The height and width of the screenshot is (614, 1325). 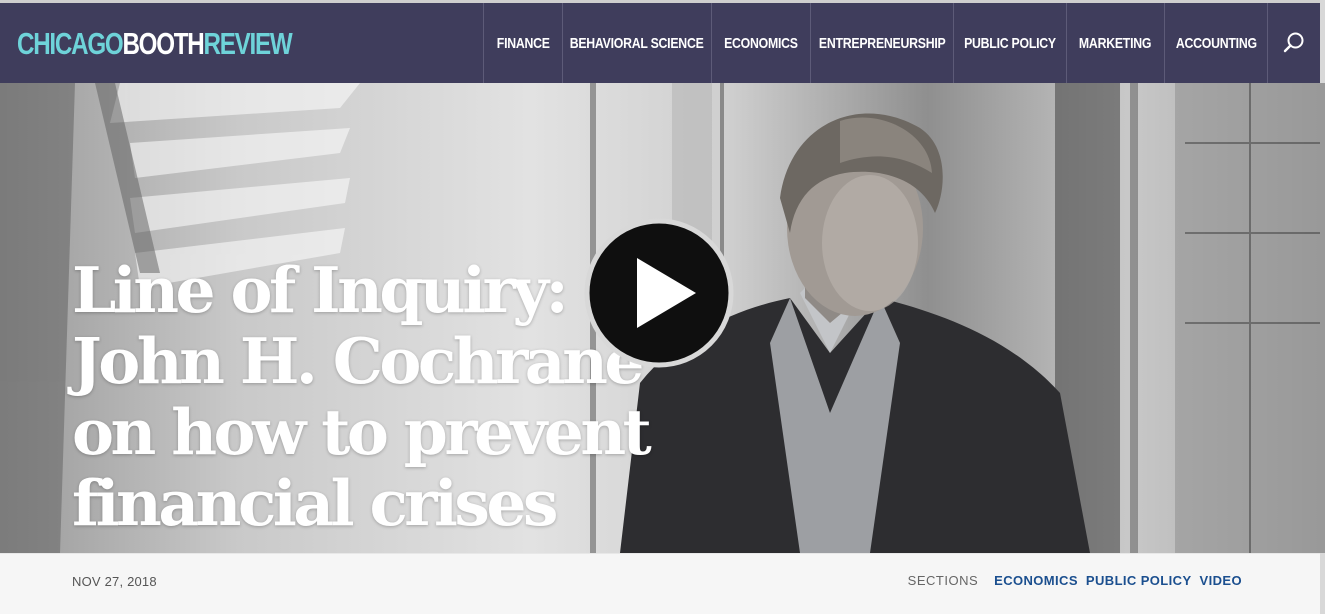 What do you see at coordinates (70, 43) in the screenshot?
I see `logo-chicago: CHICAGO` at bounding box center [70, 43].